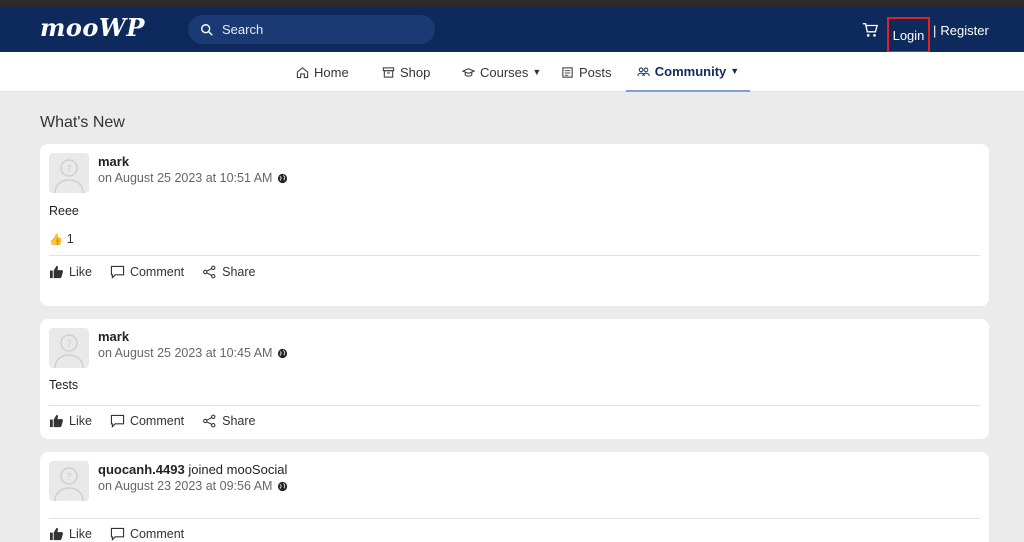  What do you see at coordinates (302, 72) in the screenshot?
I see `home-icon` at bounding box center [302, 72].